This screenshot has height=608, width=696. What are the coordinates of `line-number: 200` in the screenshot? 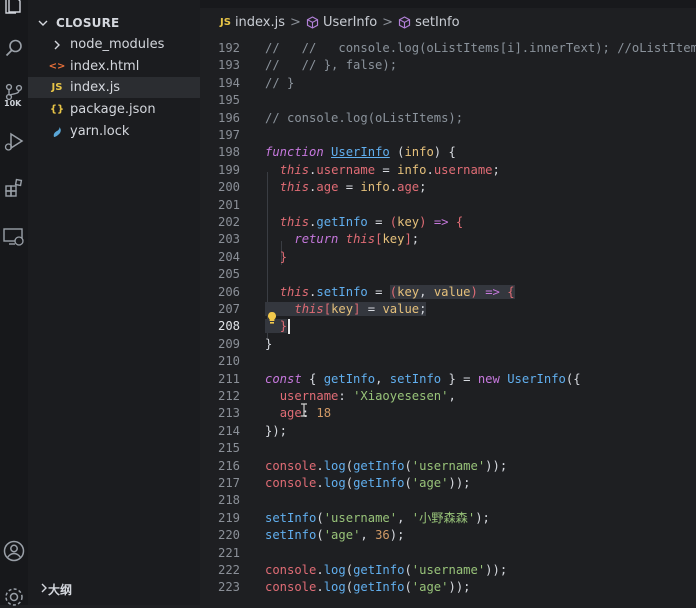 It's located at (228, 187).